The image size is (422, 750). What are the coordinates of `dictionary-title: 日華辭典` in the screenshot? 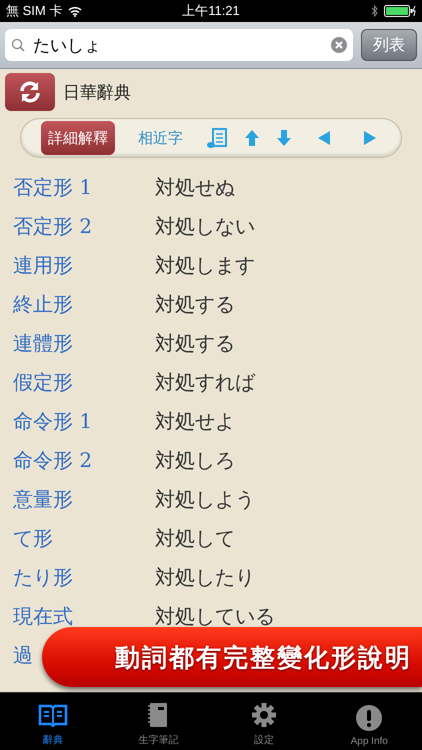 It's located at (97, 93).